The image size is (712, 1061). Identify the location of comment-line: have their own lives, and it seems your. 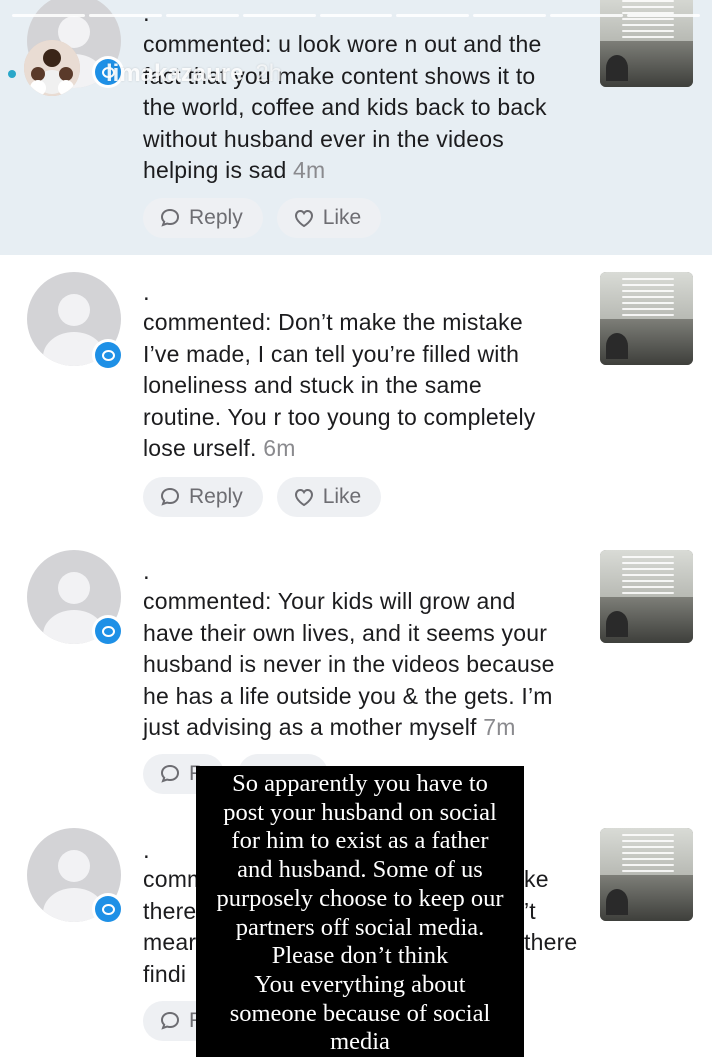
(345, 632).